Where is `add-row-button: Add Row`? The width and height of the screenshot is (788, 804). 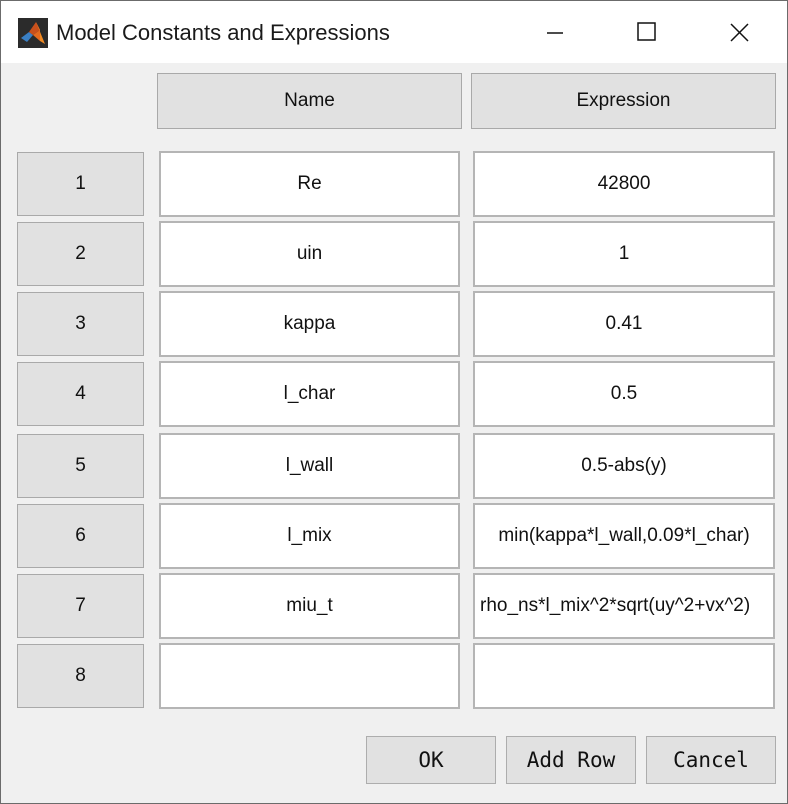
add-row-button: Add Row is located at coordinates (571, 760).